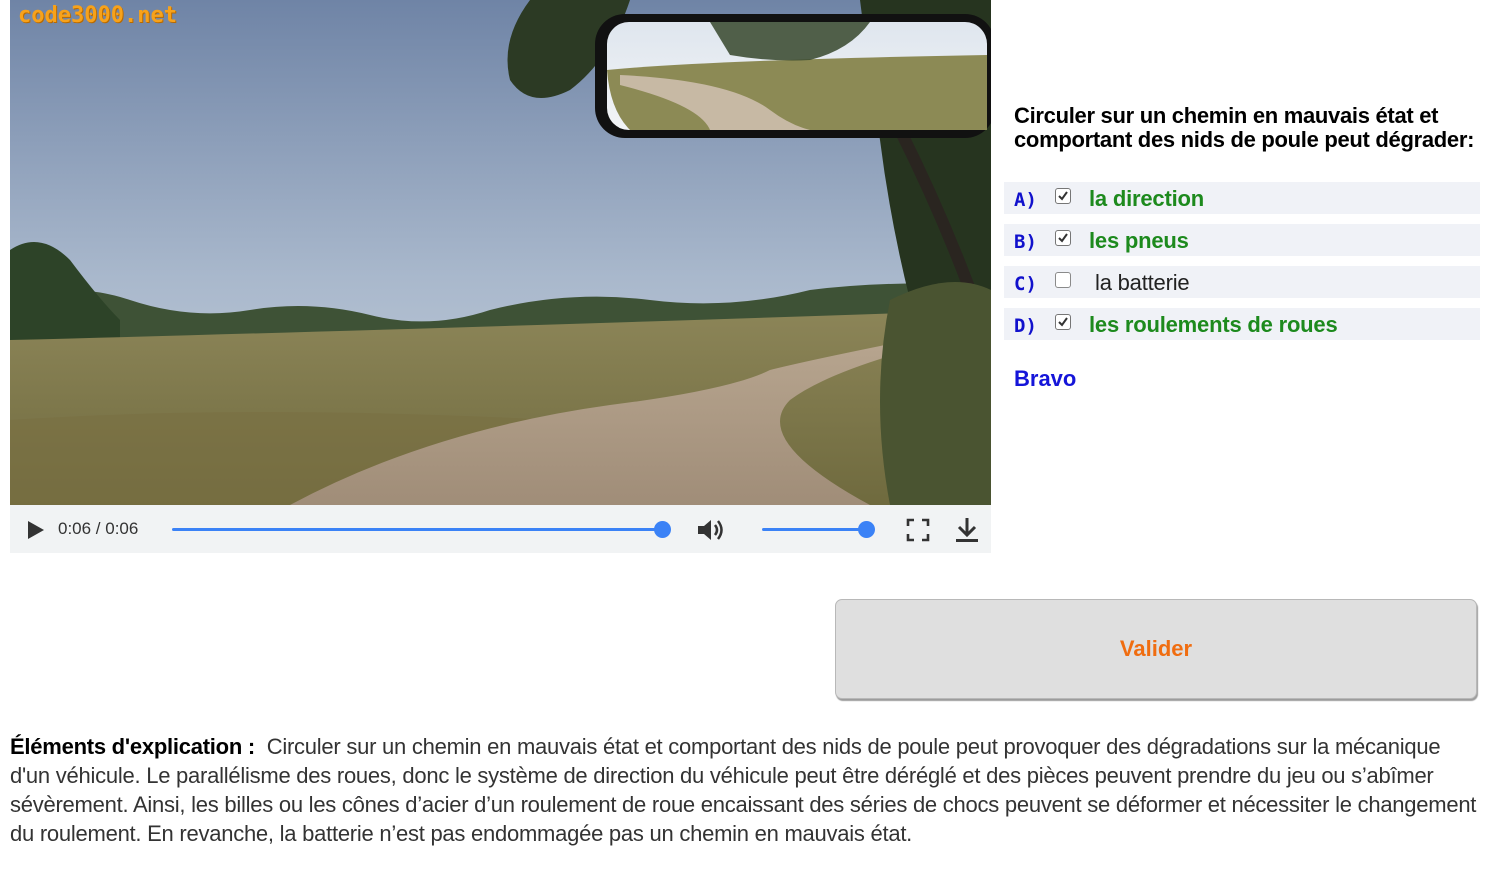 The width and height of the screenshot is (1497, 887). What do you see at coordinates (1156, 649) in the screenshot?
I see `validate-button: Valider` at bounding box center [1156, 649].